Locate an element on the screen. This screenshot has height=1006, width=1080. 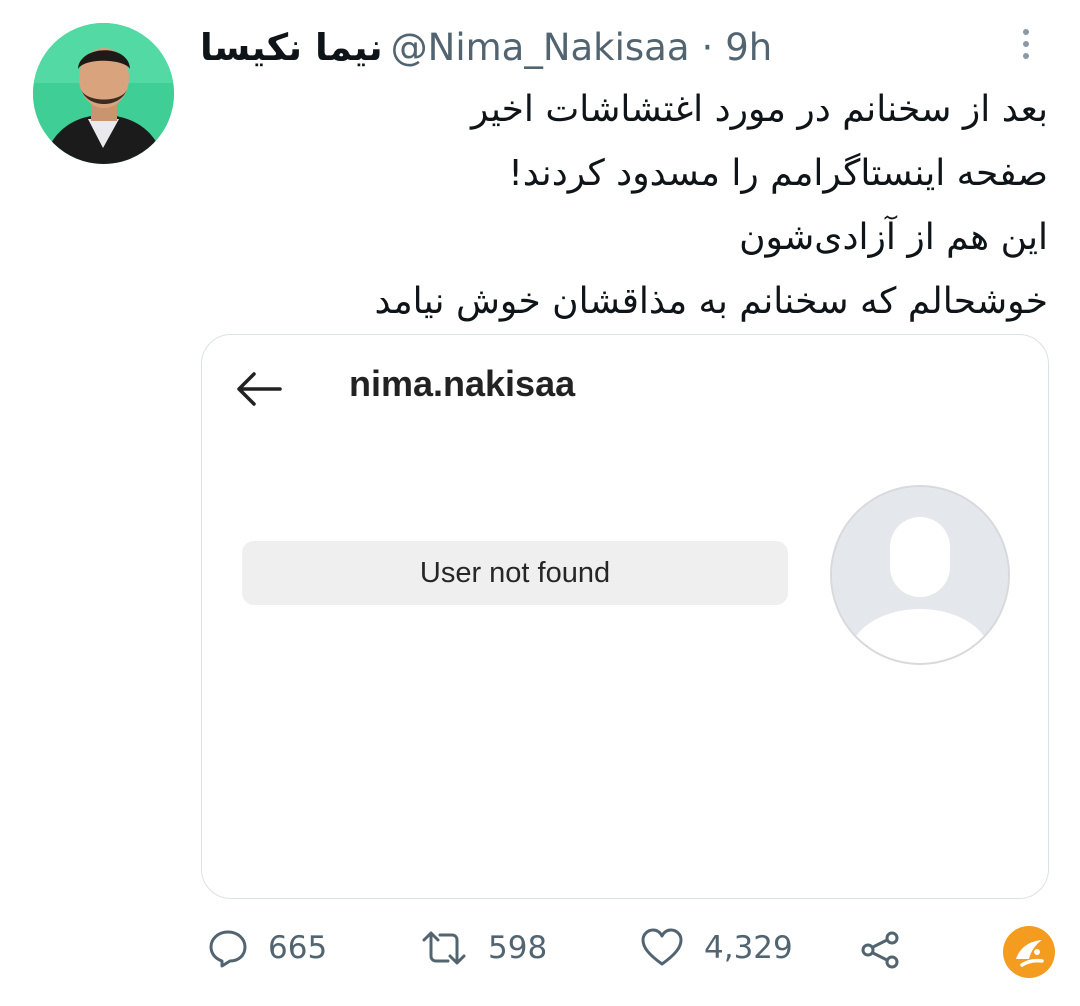
tweet-text-line: این هم از آزادی‌شون is located at coordinates (893, 237).